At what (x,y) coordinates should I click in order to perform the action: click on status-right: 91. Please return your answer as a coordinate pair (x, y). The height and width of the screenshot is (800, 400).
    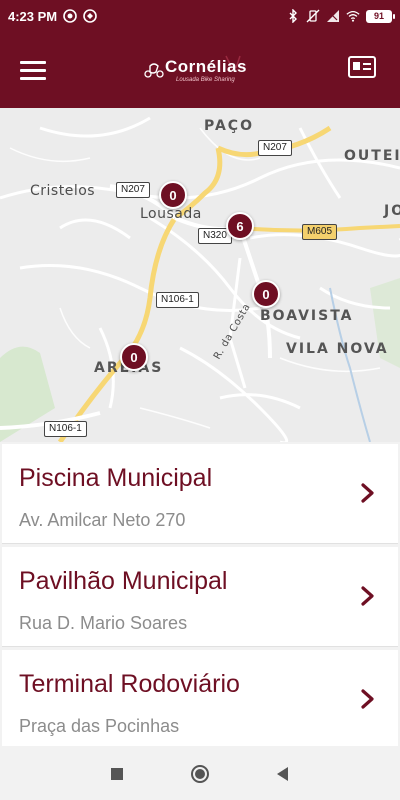
    Looking at the image, I should click on (340, 16).